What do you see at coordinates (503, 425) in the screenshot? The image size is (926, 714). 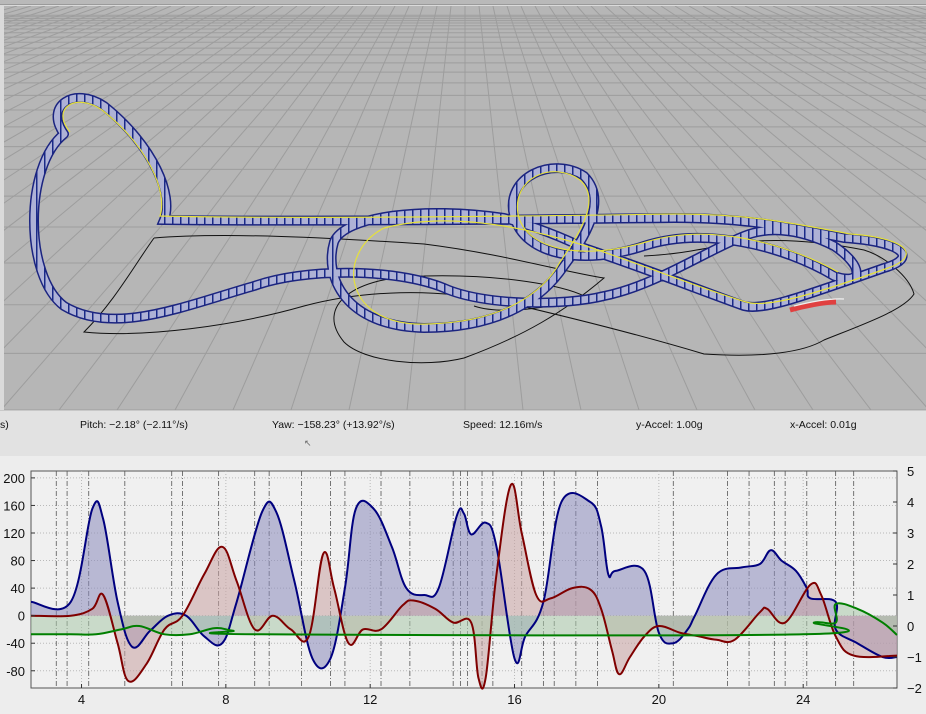 I see `speed-readout: Speed: 12.16m/s` at bounding box center [503, 425].